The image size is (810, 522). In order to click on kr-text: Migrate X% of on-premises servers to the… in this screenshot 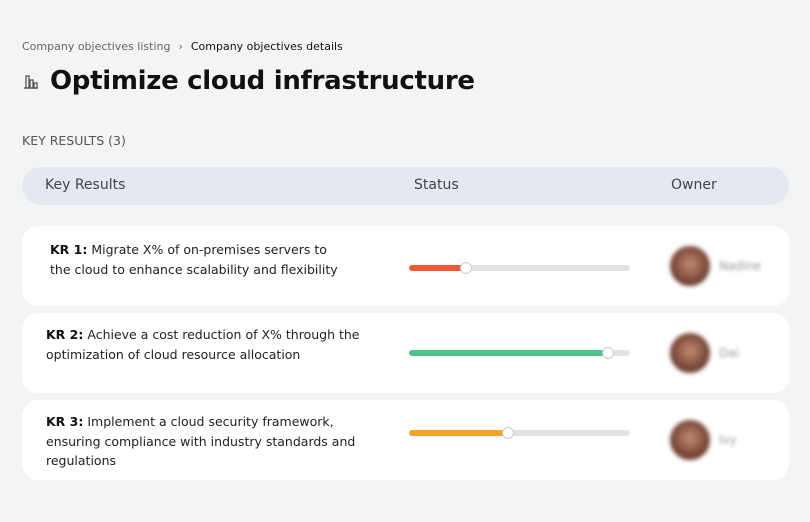, I will do `click(194, 259)`.